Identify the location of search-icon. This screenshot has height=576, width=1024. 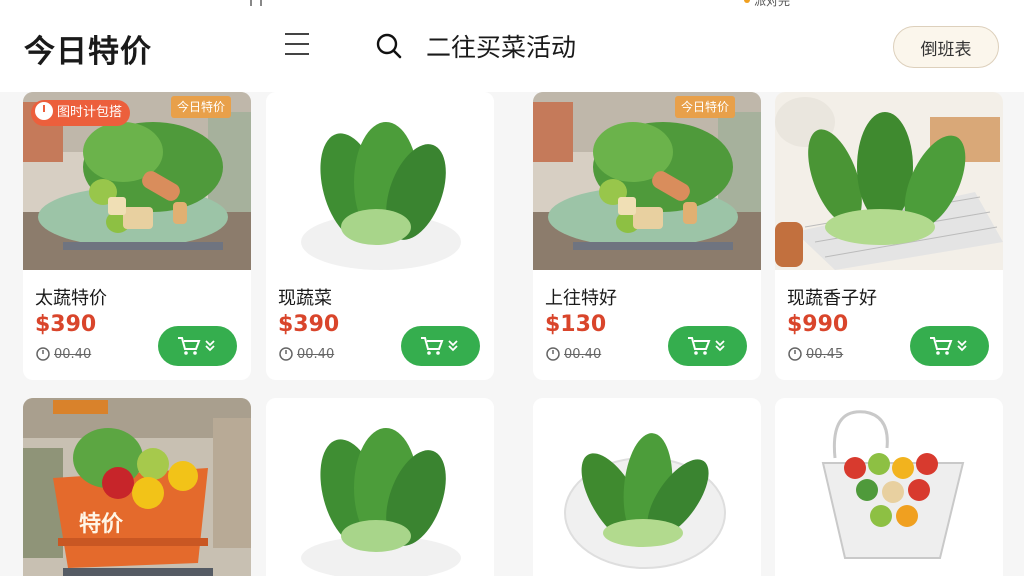
(389, 46).